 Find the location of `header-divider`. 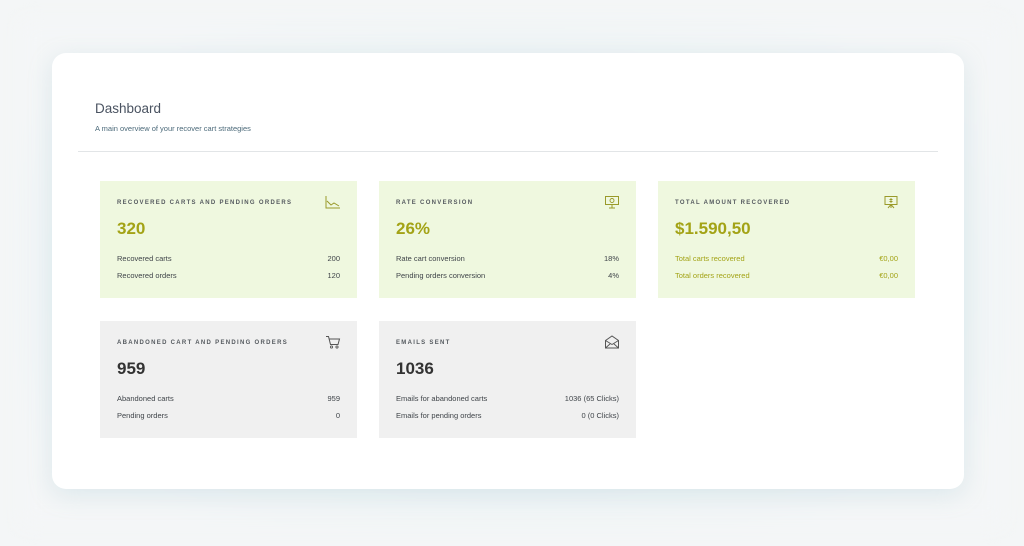

header-divider is located at coordinates (508, 151).